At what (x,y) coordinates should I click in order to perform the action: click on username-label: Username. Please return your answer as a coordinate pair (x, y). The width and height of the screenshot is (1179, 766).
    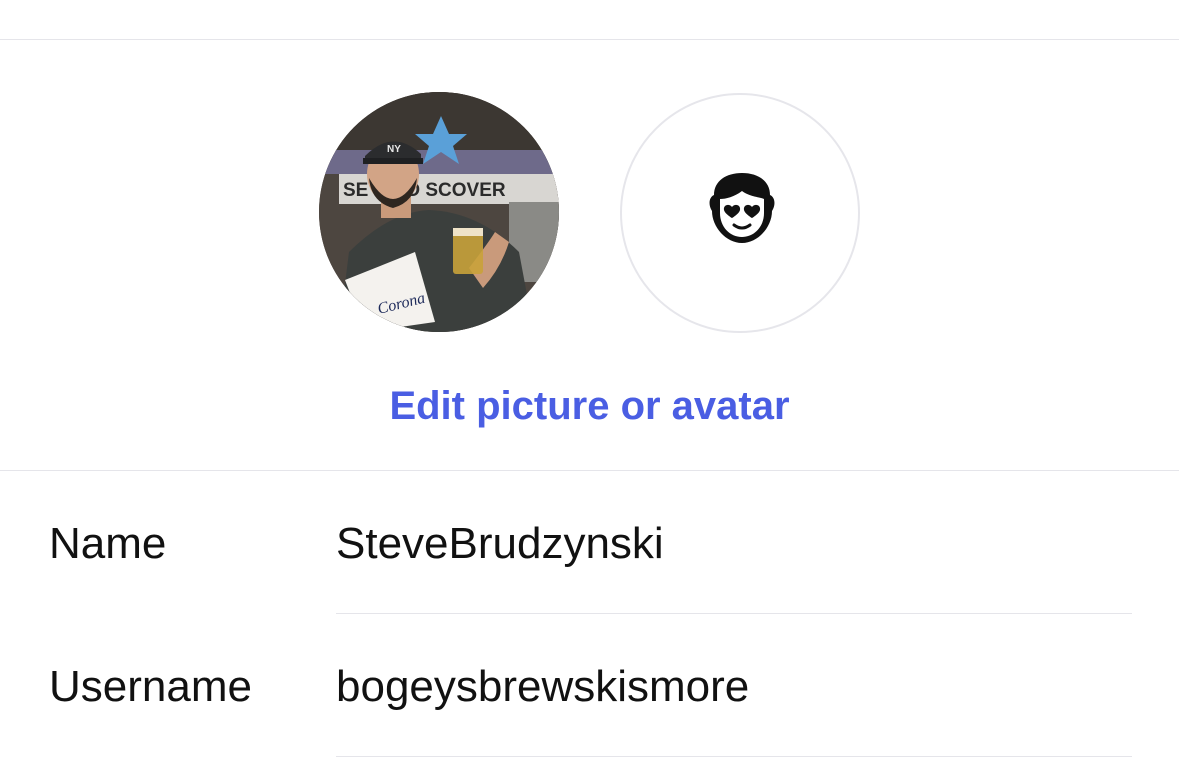
    Looking at the image, I should click on (150, 686).